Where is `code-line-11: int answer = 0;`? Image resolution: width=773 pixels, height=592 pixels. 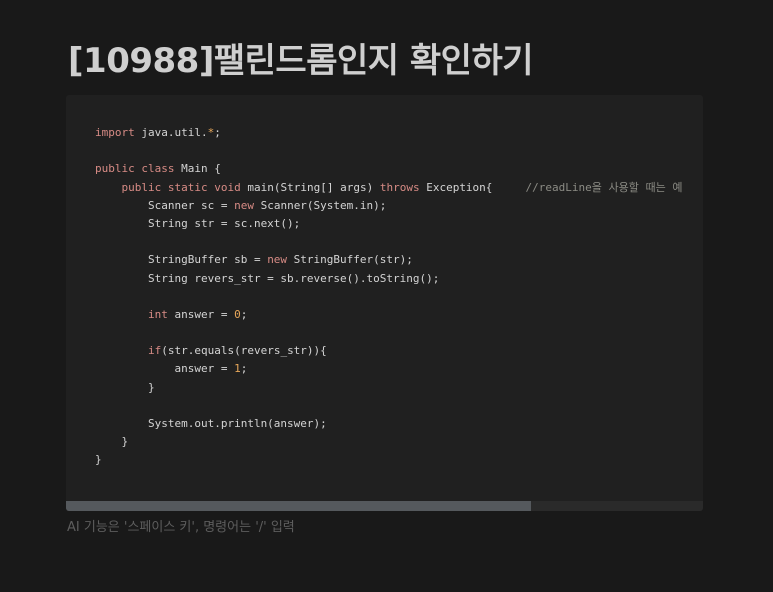
code-line-11: int answer = 0; is located at coordinates (197, 314).